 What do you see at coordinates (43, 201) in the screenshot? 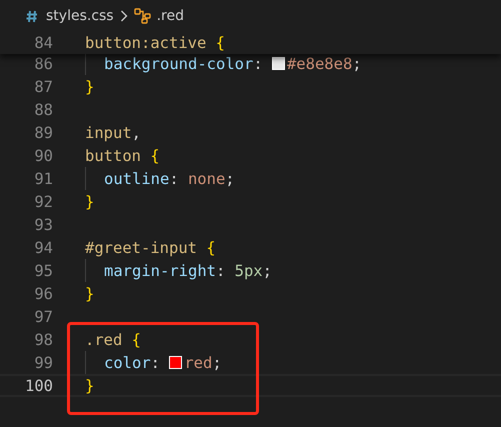
I see `line-number: 92` at bounding box center [43, 201].